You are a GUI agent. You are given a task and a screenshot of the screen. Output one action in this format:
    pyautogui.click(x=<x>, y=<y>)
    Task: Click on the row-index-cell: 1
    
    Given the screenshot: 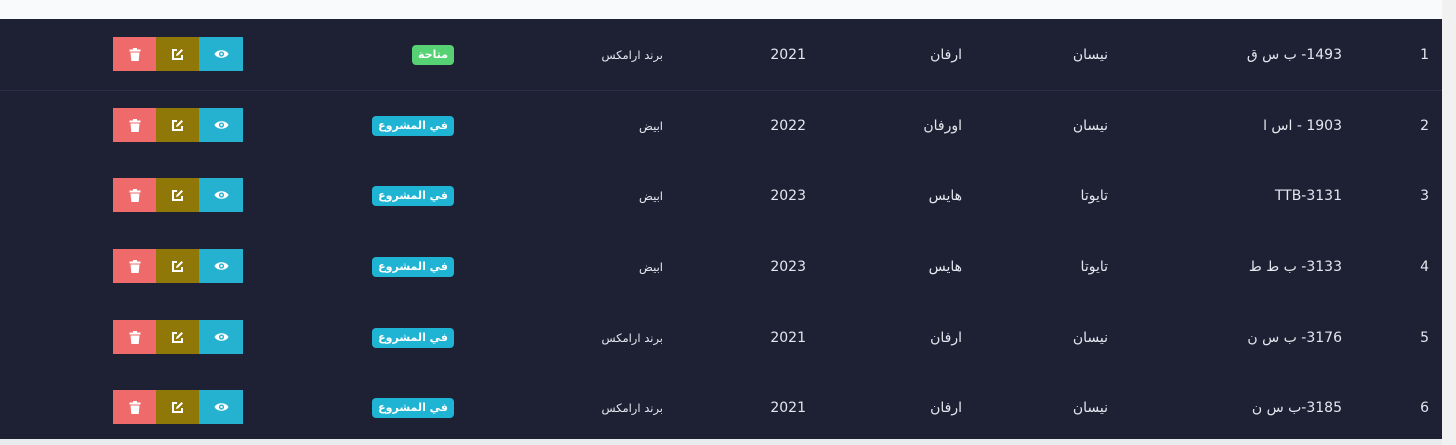 What is the action you would take?
    pyautogui.click(x=1424, y=54)
    